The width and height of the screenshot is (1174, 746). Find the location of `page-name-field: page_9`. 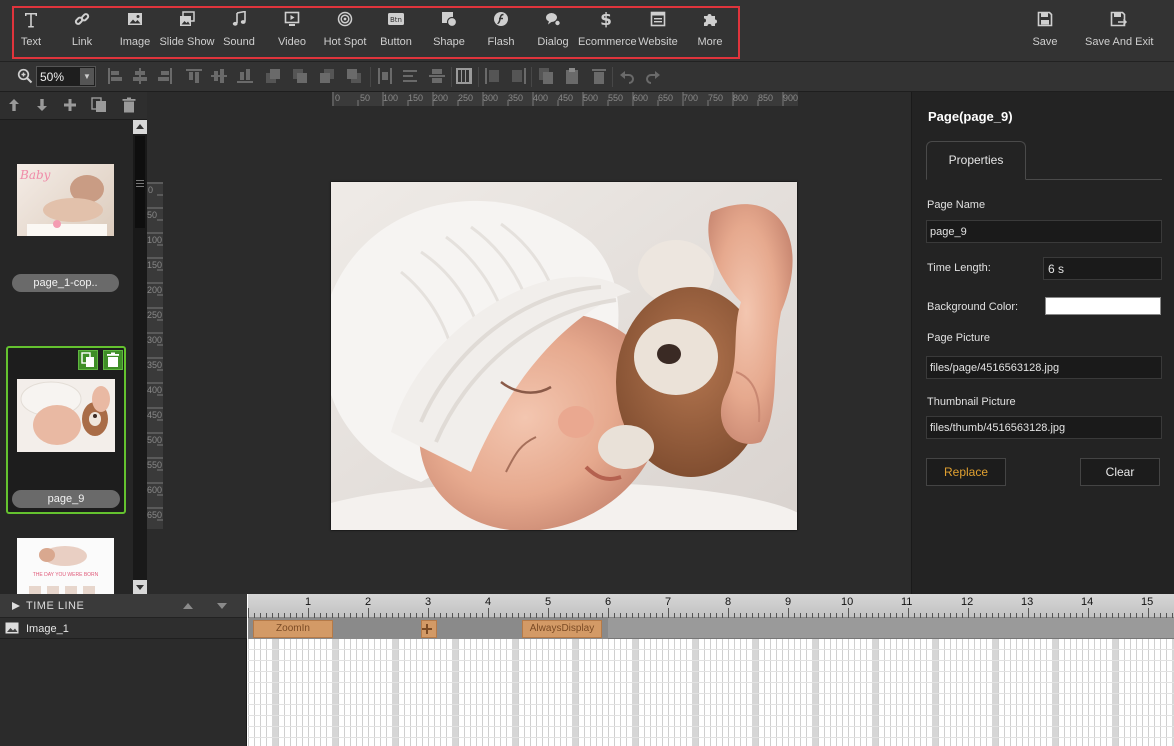

page-name-field: page_9 is located at coordinates (1044, 231).